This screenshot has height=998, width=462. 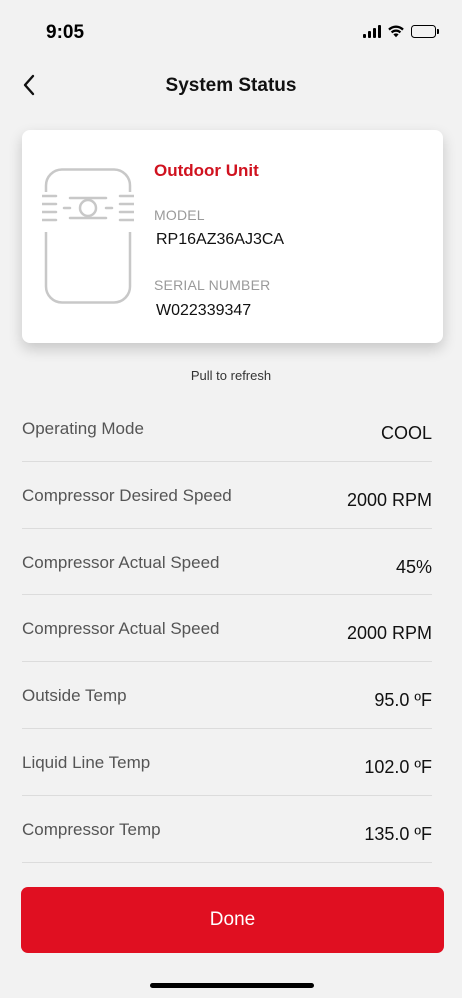 I want to click on row-label: Operating Mode, so click(x=83, y=428).